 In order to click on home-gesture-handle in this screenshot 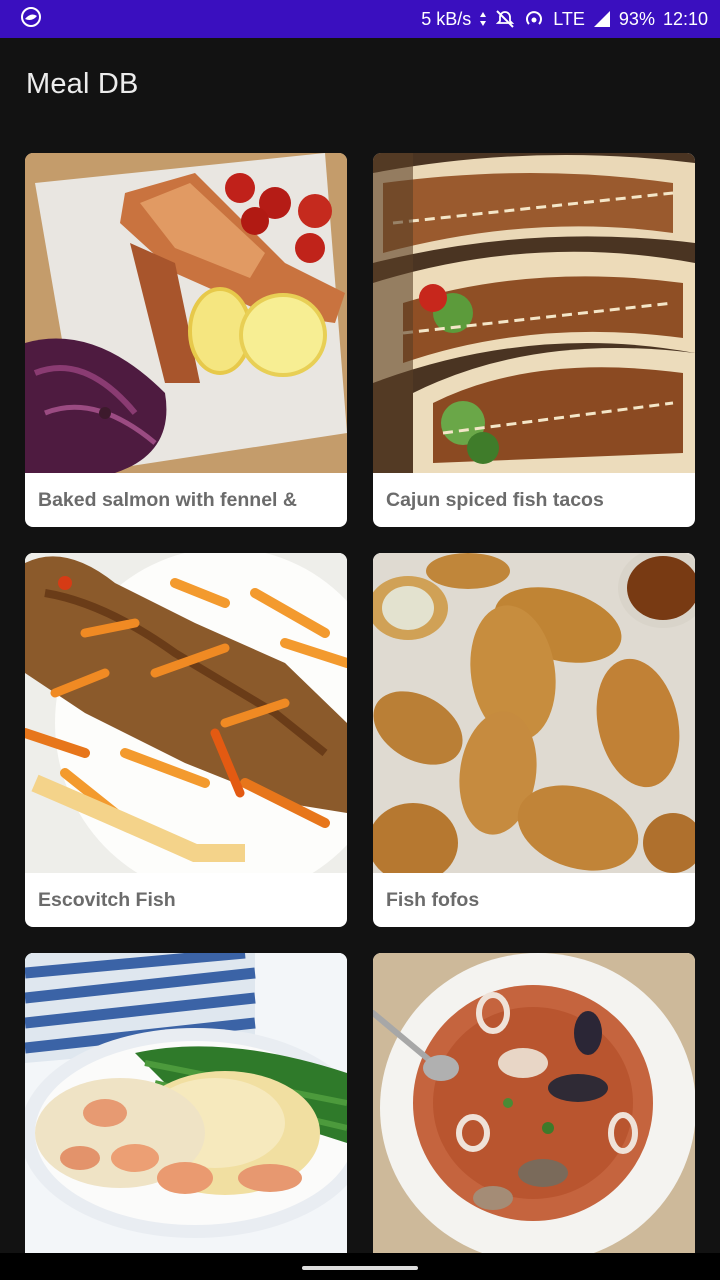, I will do `click(360, 1268)`.